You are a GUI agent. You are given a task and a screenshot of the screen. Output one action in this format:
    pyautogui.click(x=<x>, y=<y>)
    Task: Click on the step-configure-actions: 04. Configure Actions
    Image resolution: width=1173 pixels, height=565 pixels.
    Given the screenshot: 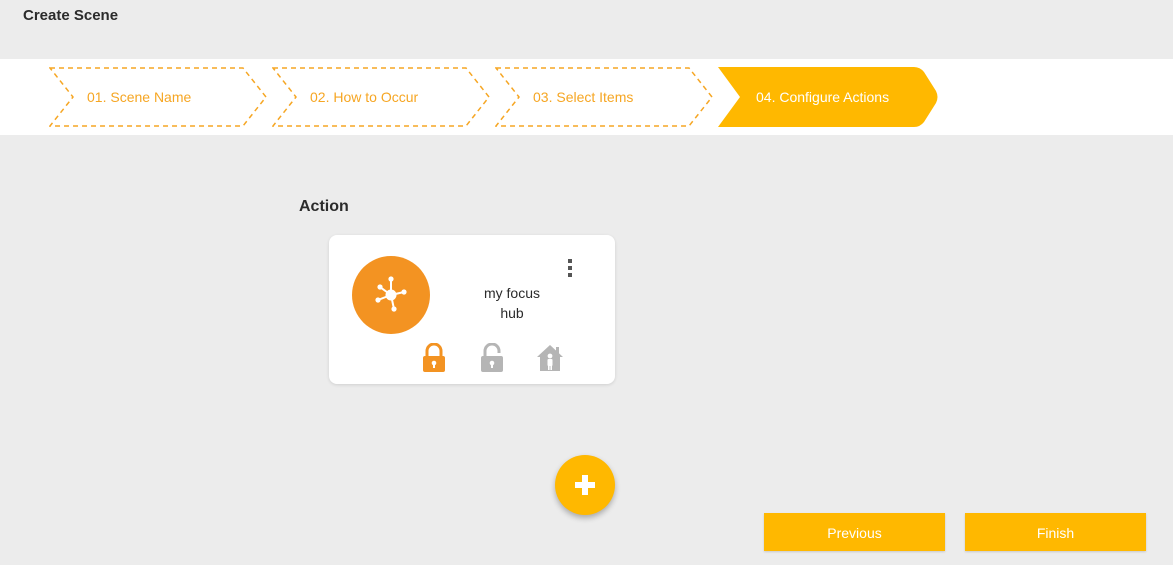 What is the action you would take?
    pyautogui.click(x=829, y=97)
    